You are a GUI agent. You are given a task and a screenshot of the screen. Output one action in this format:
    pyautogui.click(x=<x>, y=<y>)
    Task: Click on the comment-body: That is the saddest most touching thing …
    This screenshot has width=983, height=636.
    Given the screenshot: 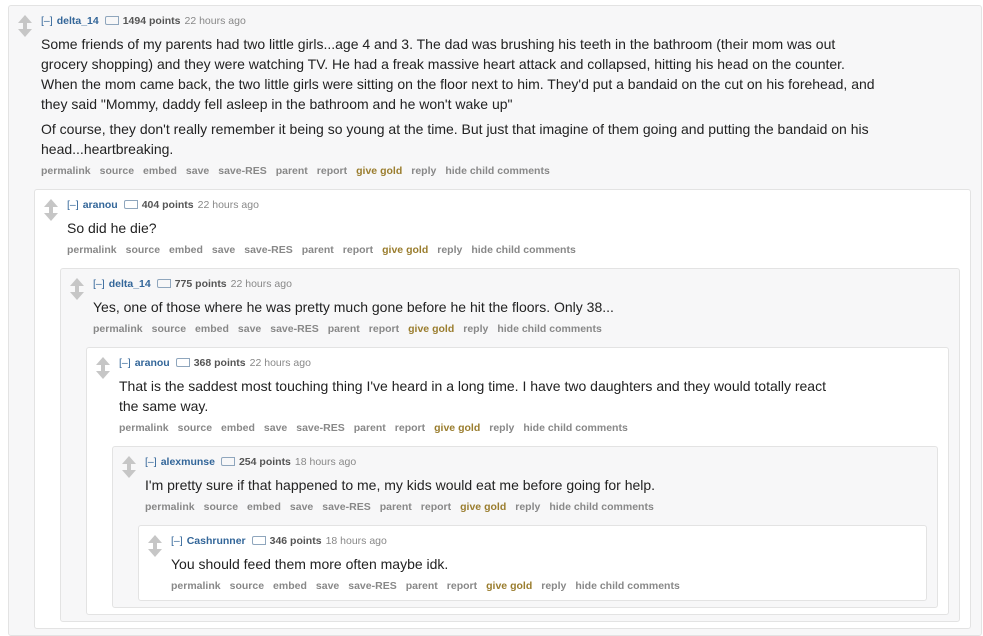 What is the action you would take?
    pyautogui.click(x=533, y=396)
    